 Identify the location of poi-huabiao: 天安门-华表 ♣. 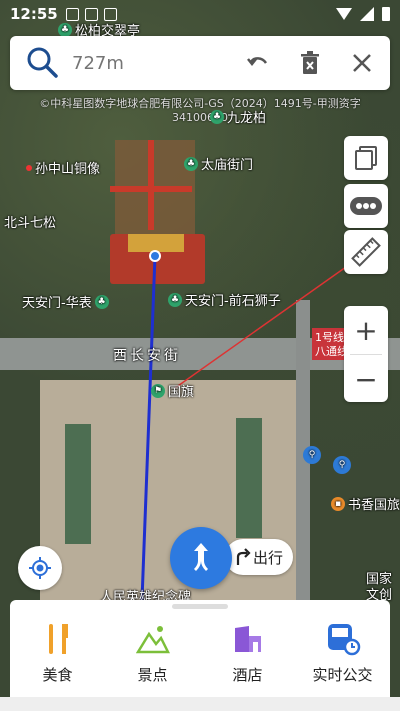
(65, 301).